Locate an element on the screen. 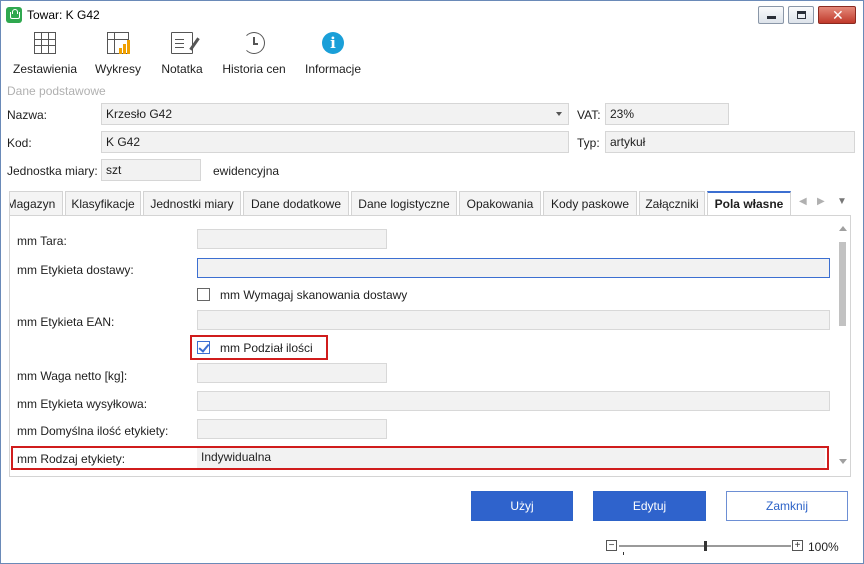  wymagaj-skanowania-label: mm Wymagaj skanowania dostawy is located at coordinates (314, 295).